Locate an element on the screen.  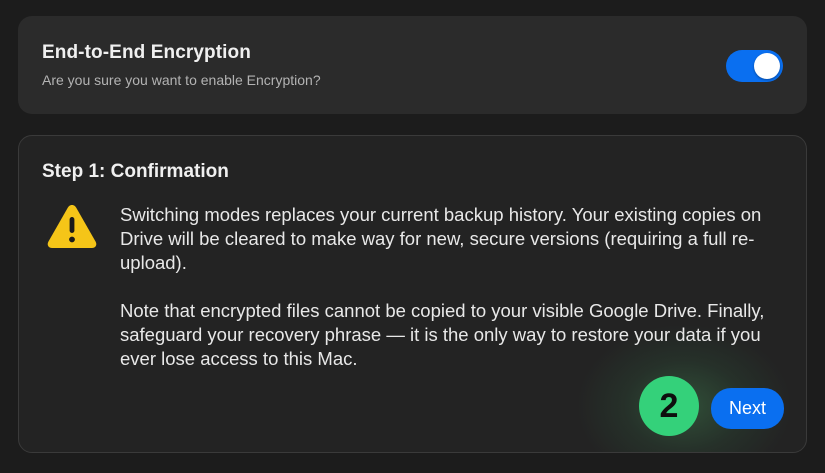
step-title: Step 1: Confirmation is located at coordinates (135, 171).